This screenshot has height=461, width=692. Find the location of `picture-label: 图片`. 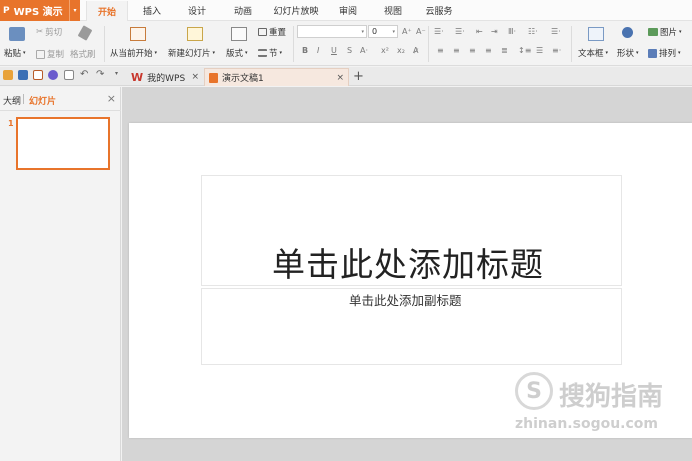

picture-label: 图片 is located at coordinates (669, 33).